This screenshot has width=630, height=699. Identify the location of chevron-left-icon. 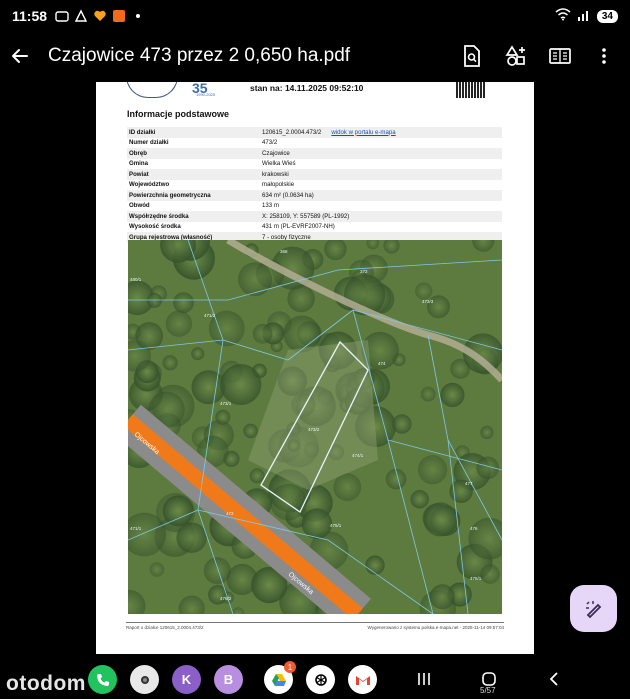
(553, 679).